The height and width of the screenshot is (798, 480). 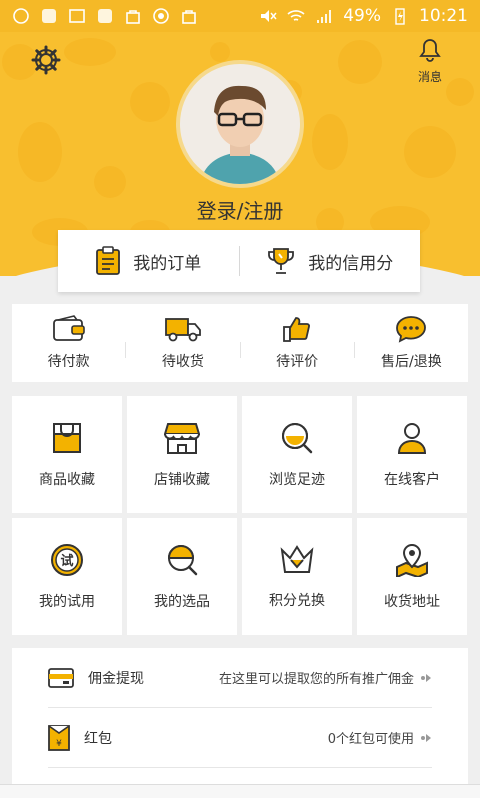 I want to click on after-sales-button: 售后/退换, so click(x=411, y=343).